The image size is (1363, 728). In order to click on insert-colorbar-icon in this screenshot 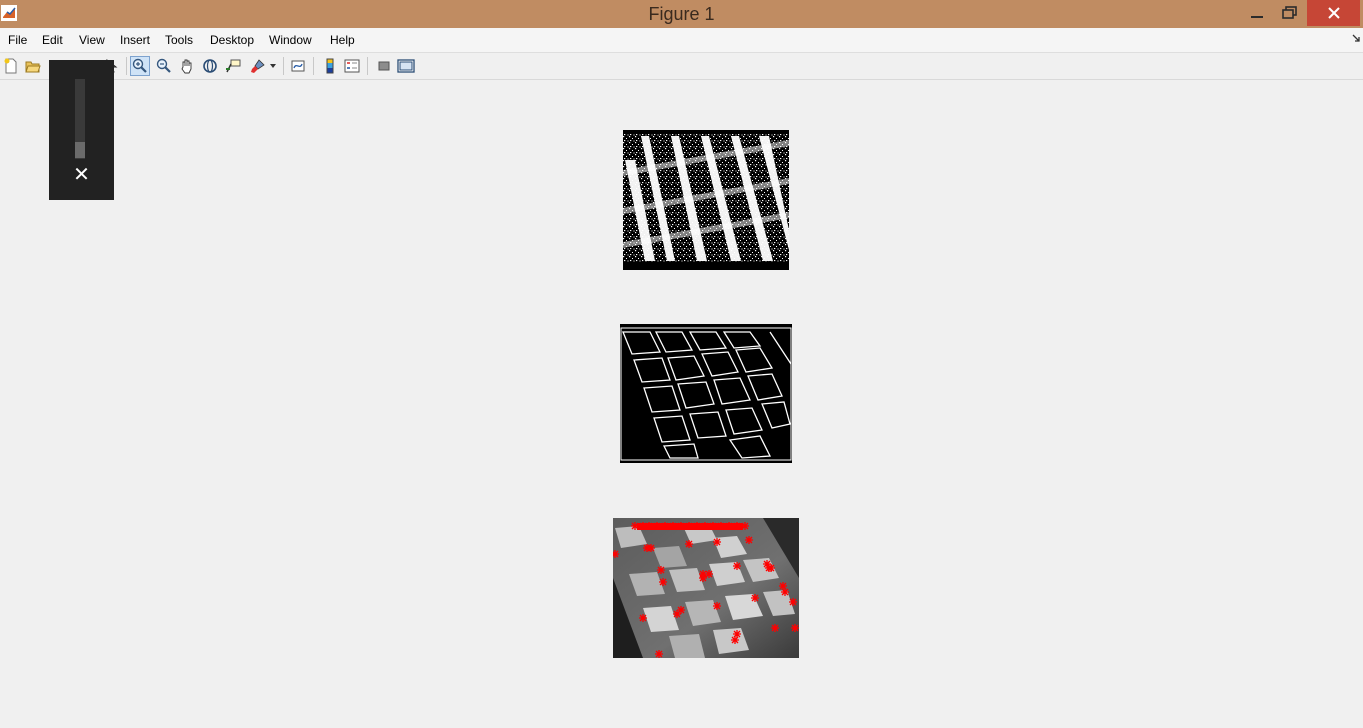, I will do `click(330, 66)`.